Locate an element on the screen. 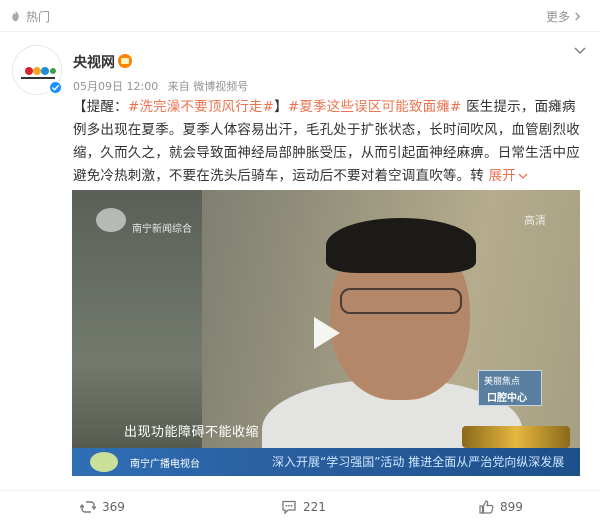  comment-button: 221 is located at coordinates (303, 507).